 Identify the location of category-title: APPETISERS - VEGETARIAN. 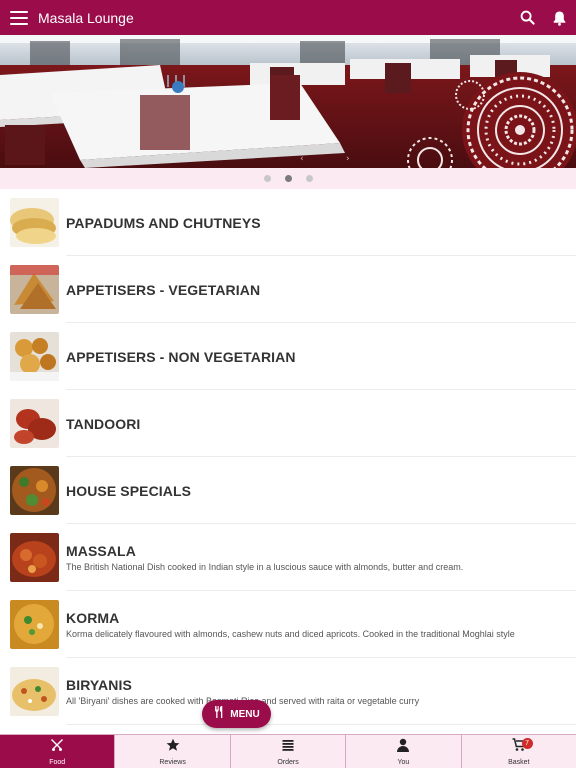
(163, 289).